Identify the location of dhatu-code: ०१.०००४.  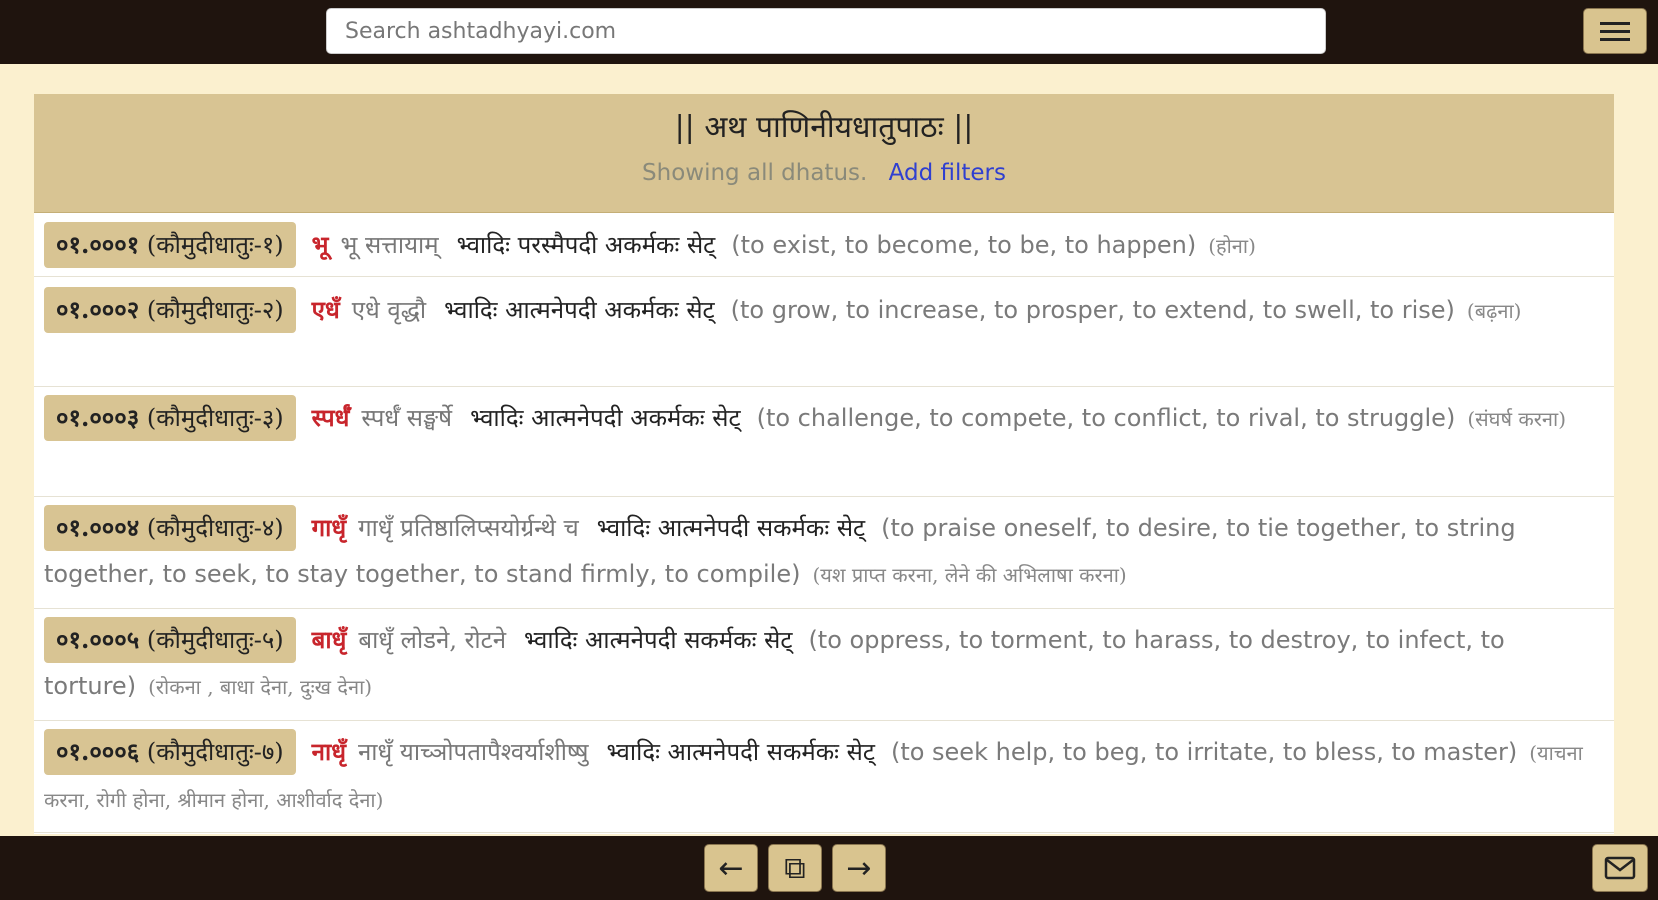
(98, 527).